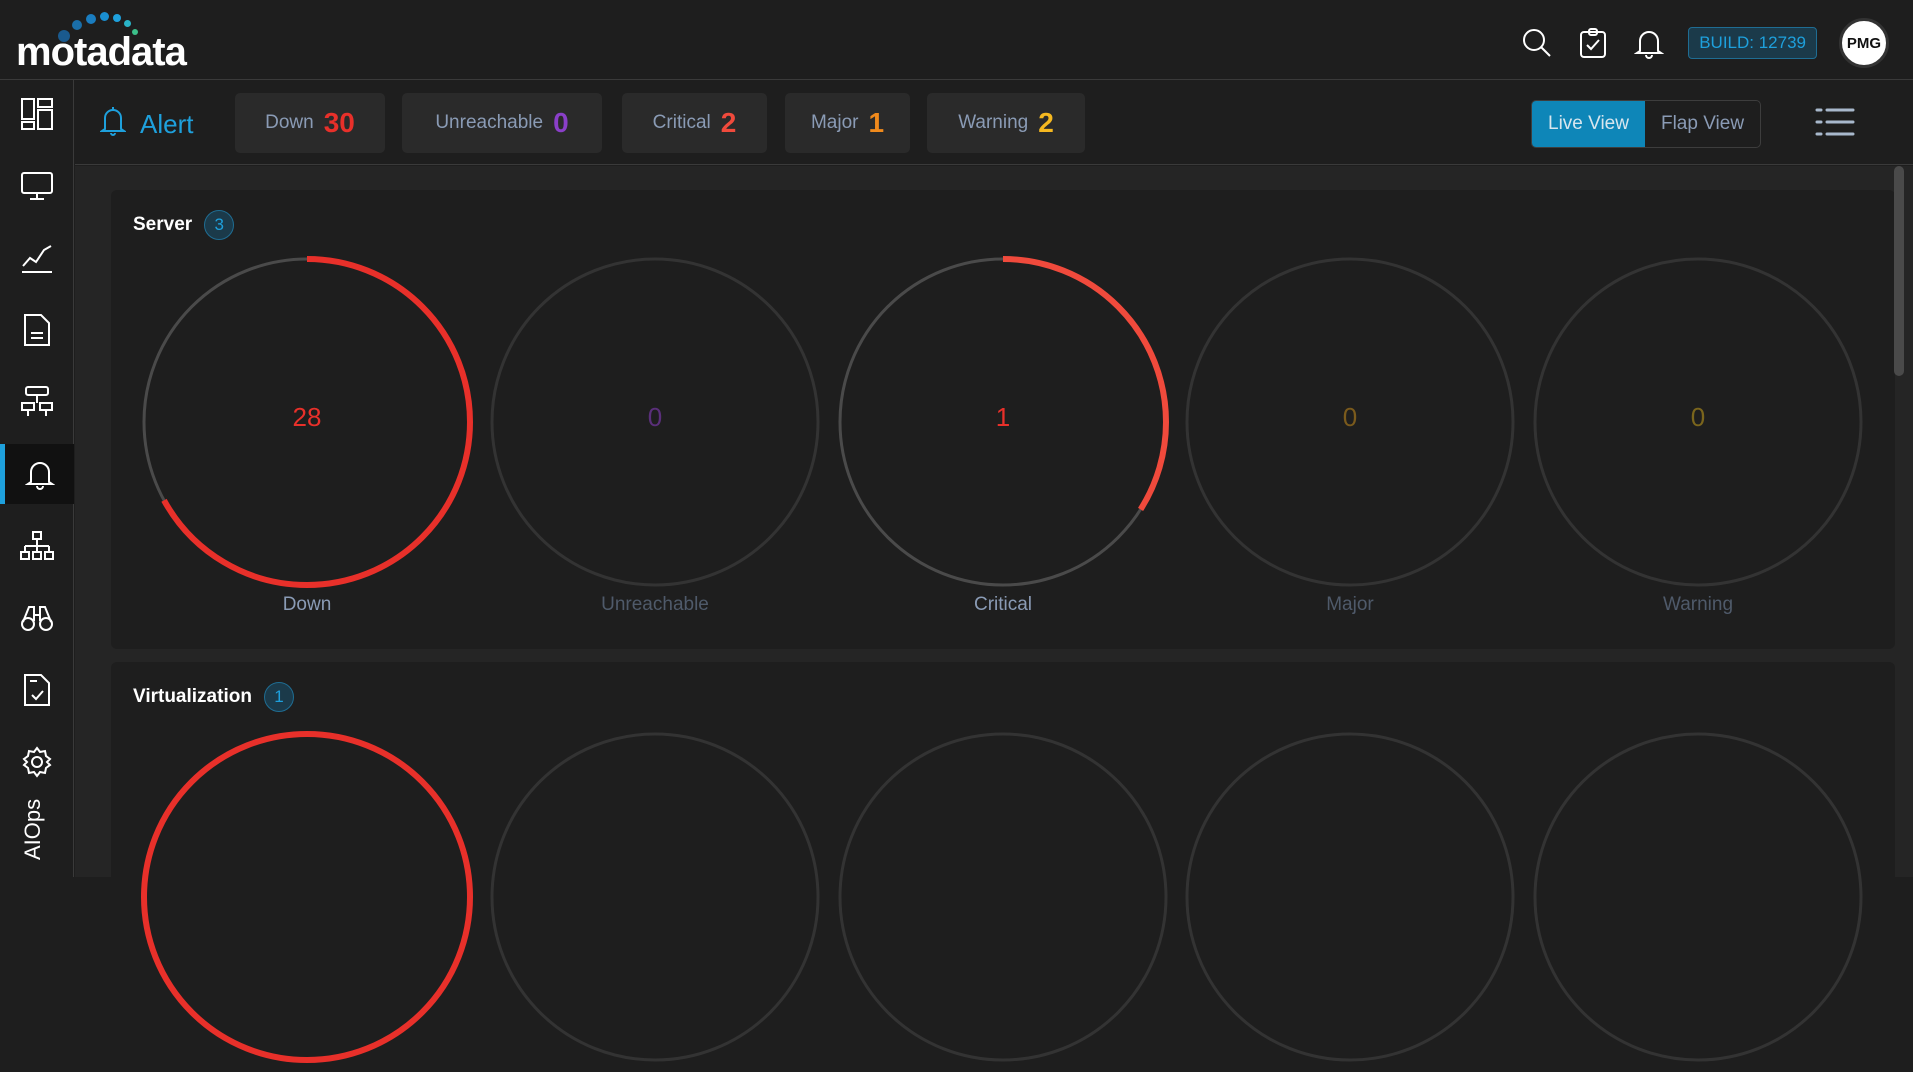  Describe the element at coordinates (1702, 124) in the screenshot. I see `flap-view-button: Flap View` at that location.